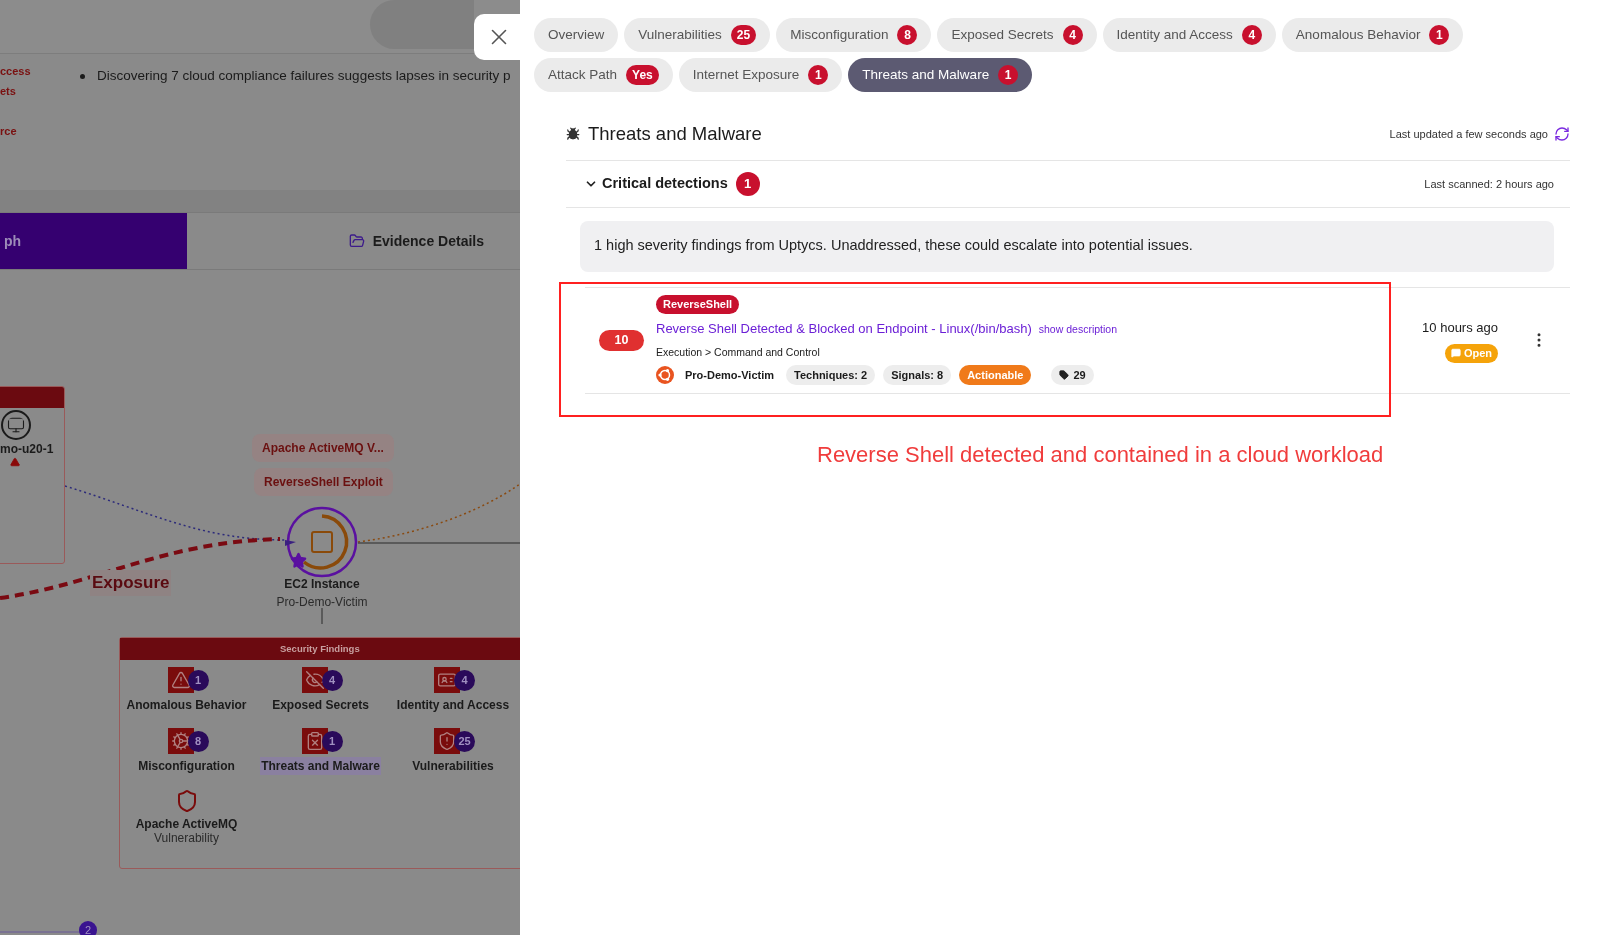  I want to click on monitor-icon, so click(16, 425).